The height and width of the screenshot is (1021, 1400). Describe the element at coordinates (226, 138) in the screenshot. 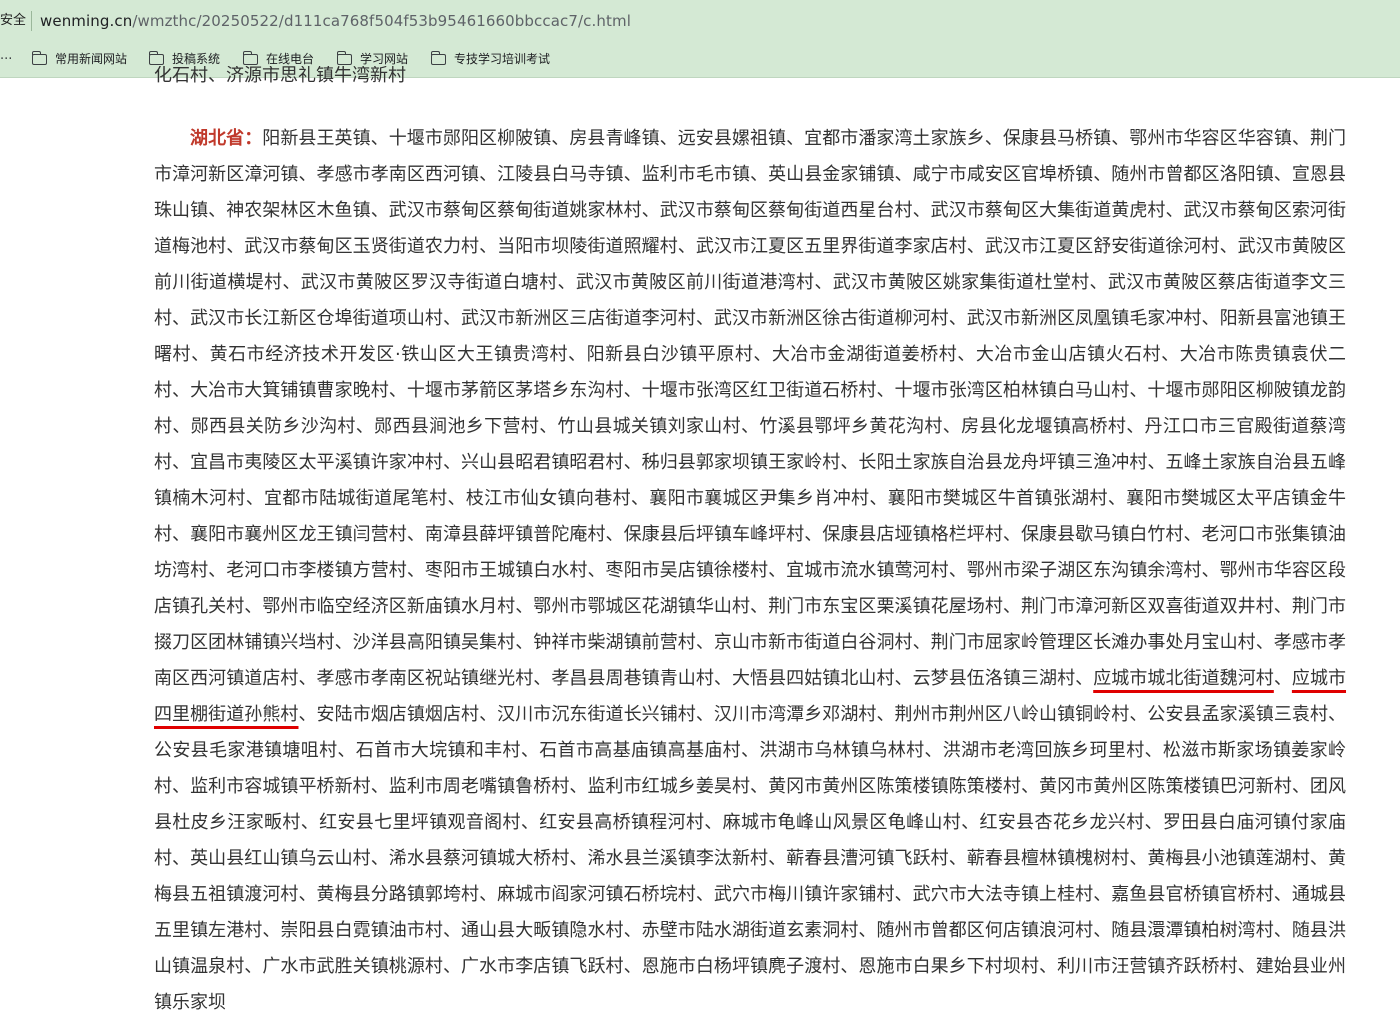

I see `province-label: 湖北省：` at that location.